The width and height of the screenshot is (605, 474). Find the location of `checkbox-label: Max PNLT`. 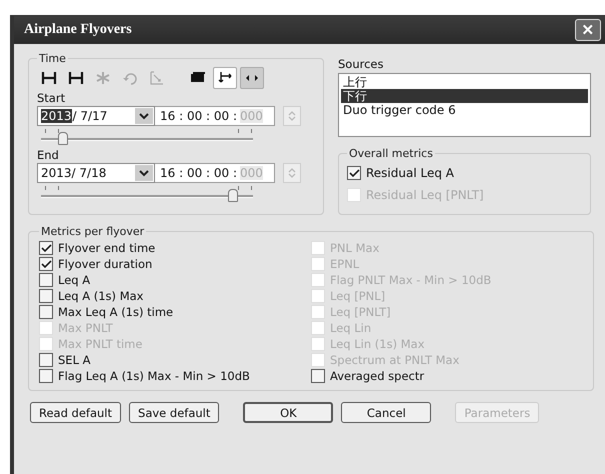

checkbox-label: Max PNLT is located at coordinates (85, 328).